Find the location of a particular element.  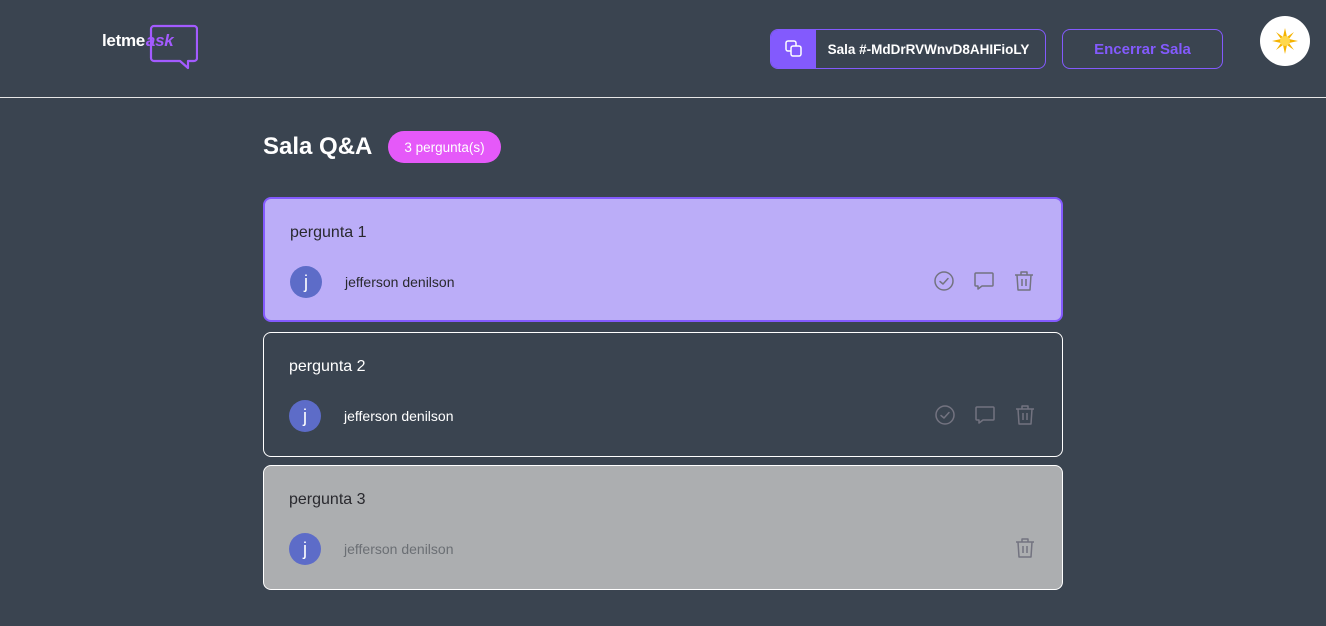

question-content: pergunta 2 is located at coordinates (327, 366).